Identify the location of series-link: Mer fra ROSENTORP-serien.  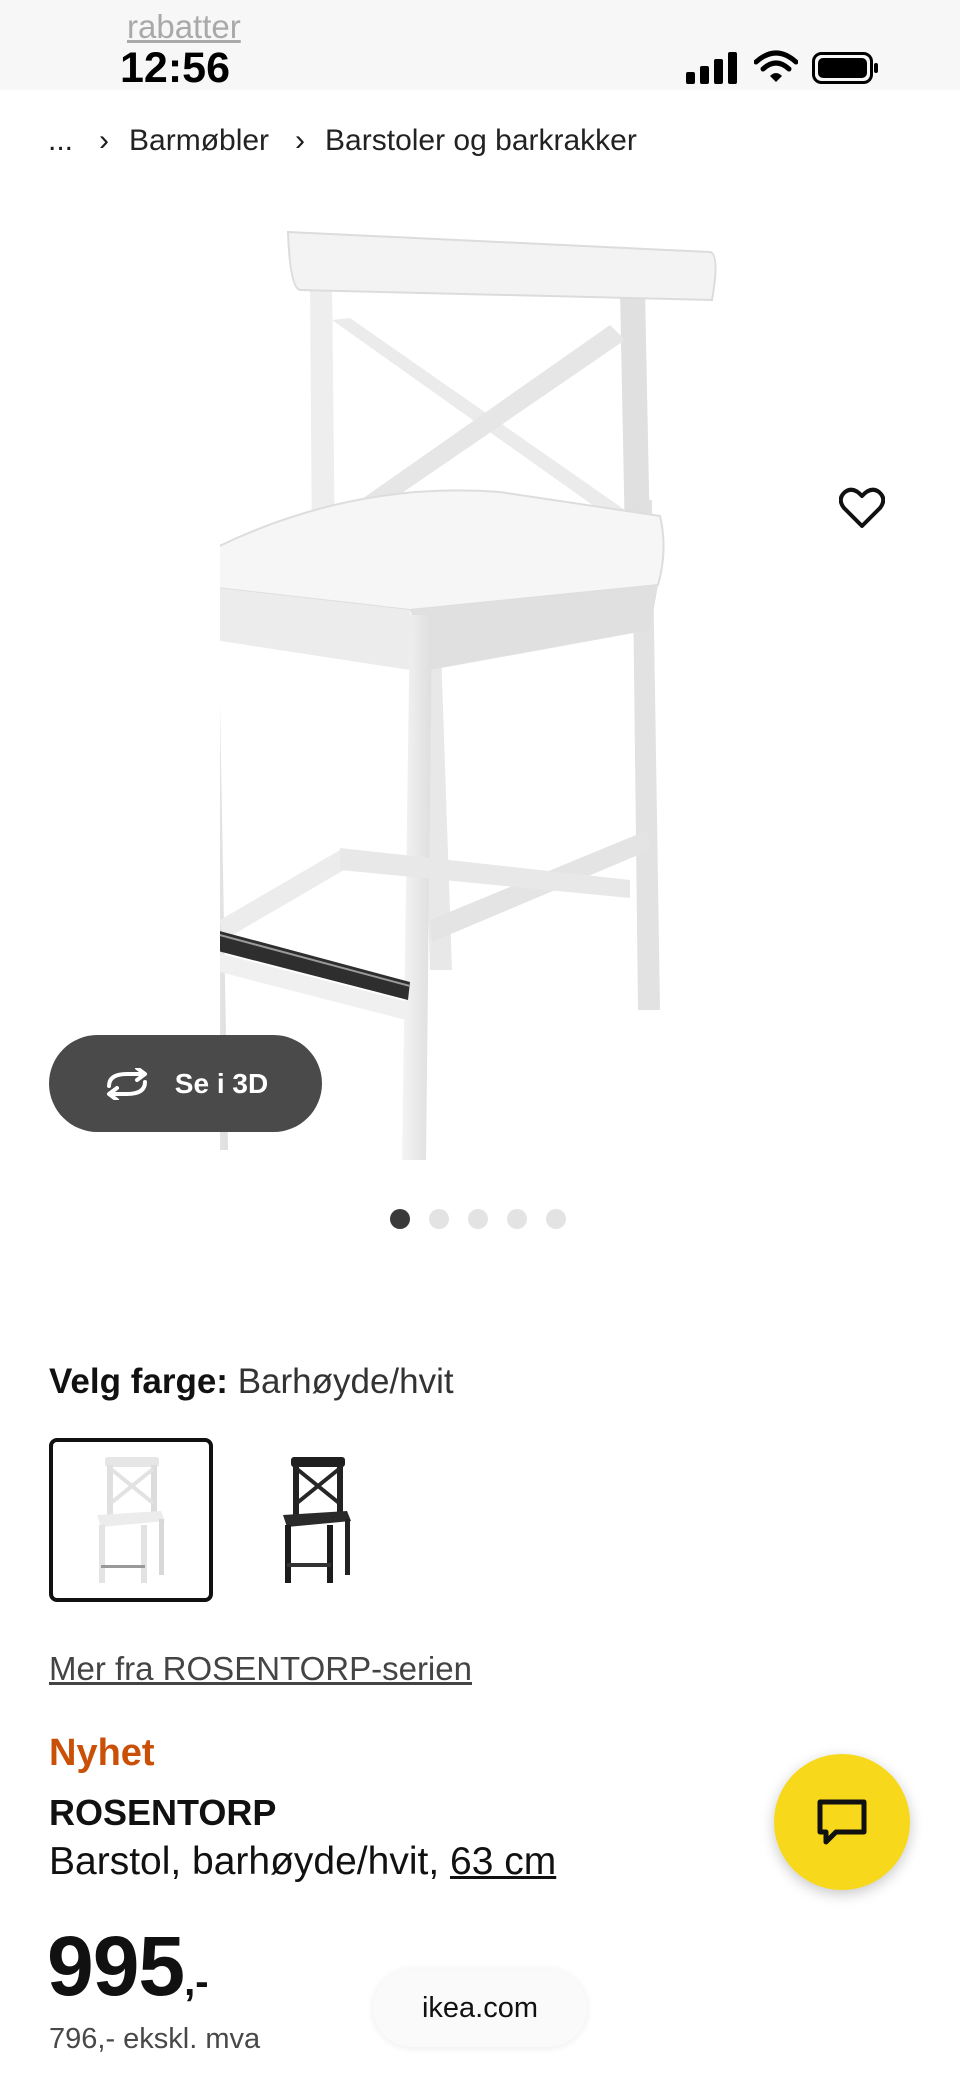
(260, 1669).